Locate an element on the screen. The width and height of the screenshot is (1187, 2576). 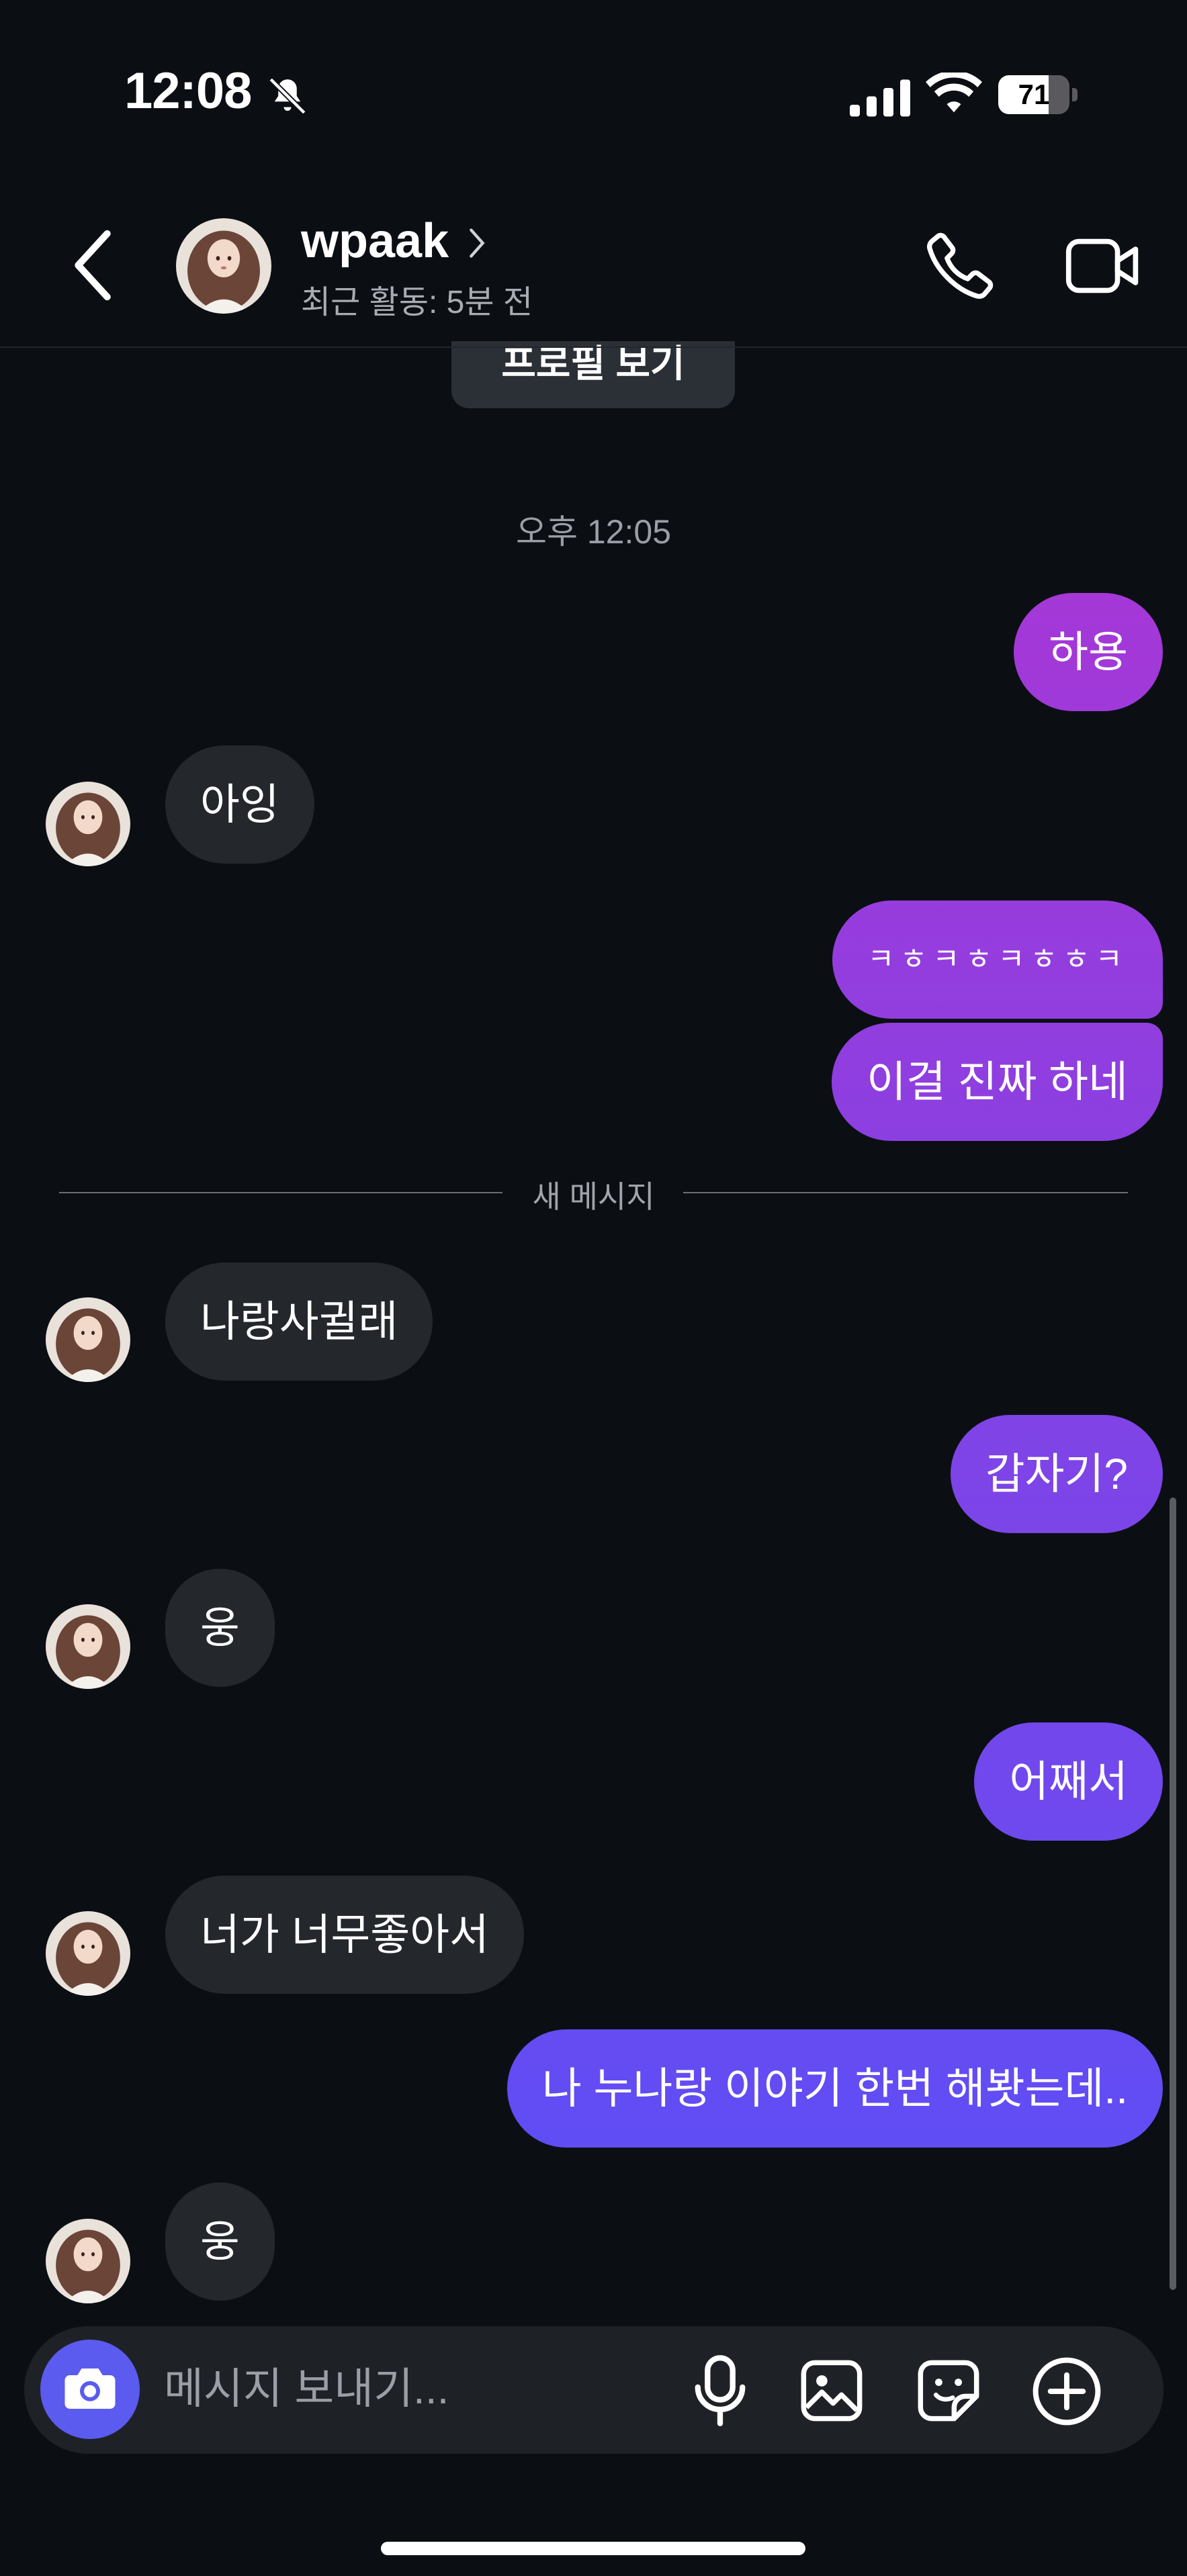
home-indicator is located at coordinates (593, 2548).